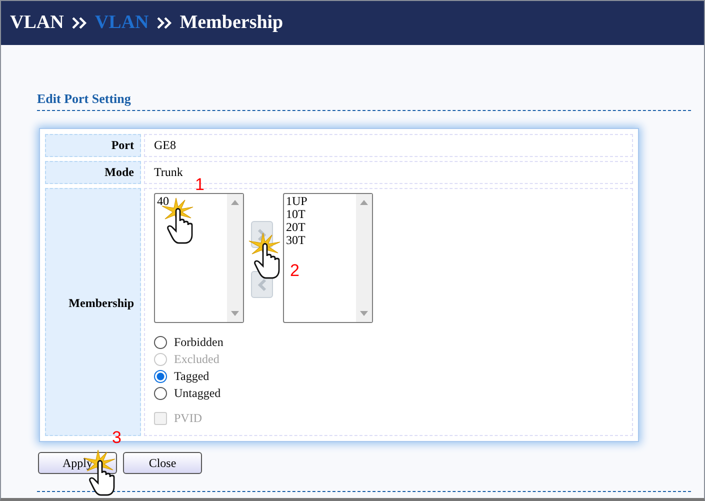 The image size is (705, 501). What do you see at coordinates (296, 227) in the screenshot?
I see `list-item: 20T` at bounding box center [296, 227].